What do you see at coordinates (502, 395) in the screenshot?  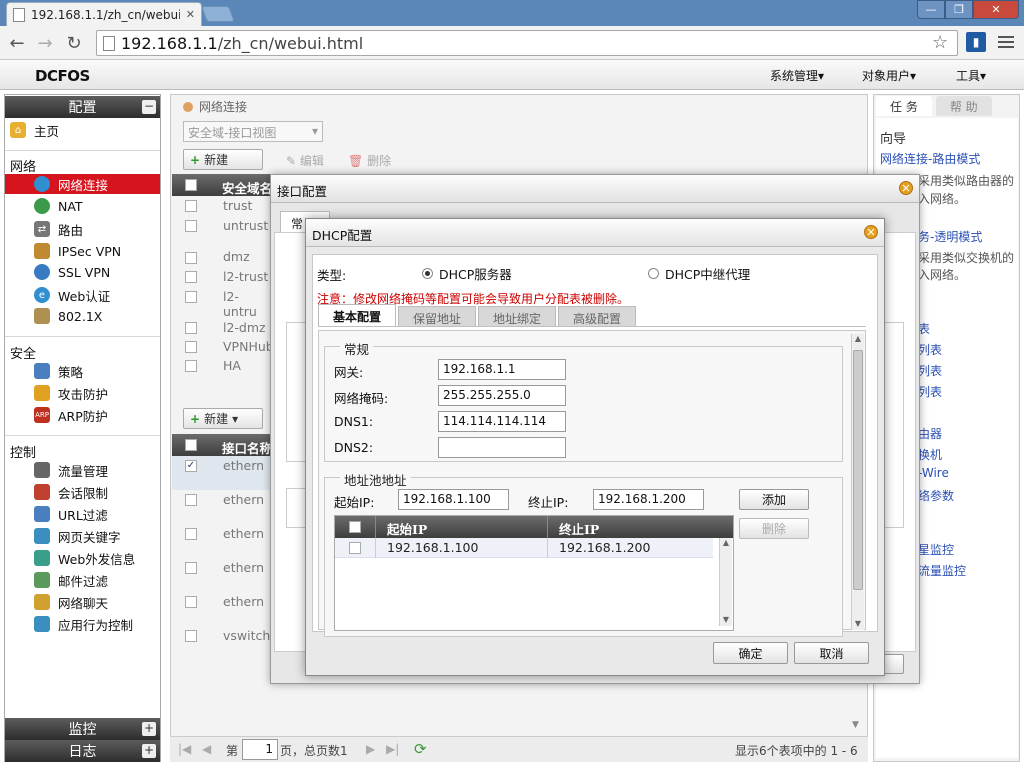 I see `netmask-input: 255.255.255.0` at bounding box center [502, 395].